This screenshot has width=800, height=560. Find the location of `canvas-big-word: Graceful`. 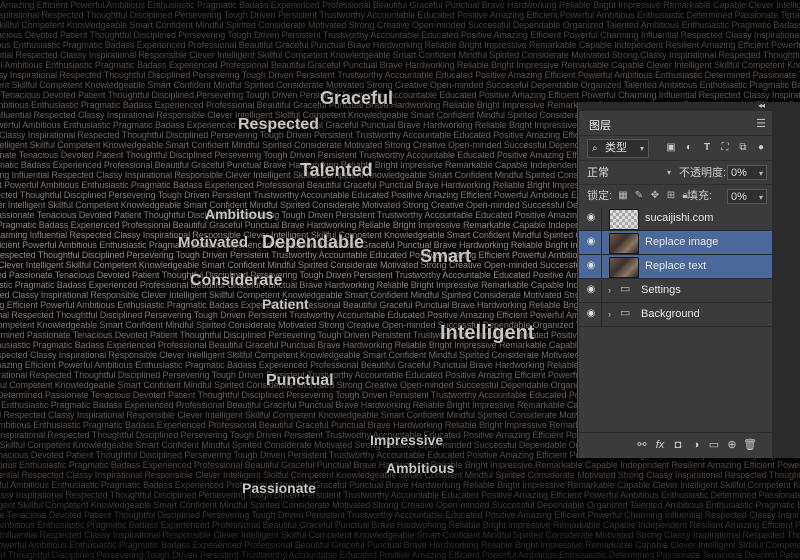

canvas-big-word: Graceful is located at coordinates (357, 98).